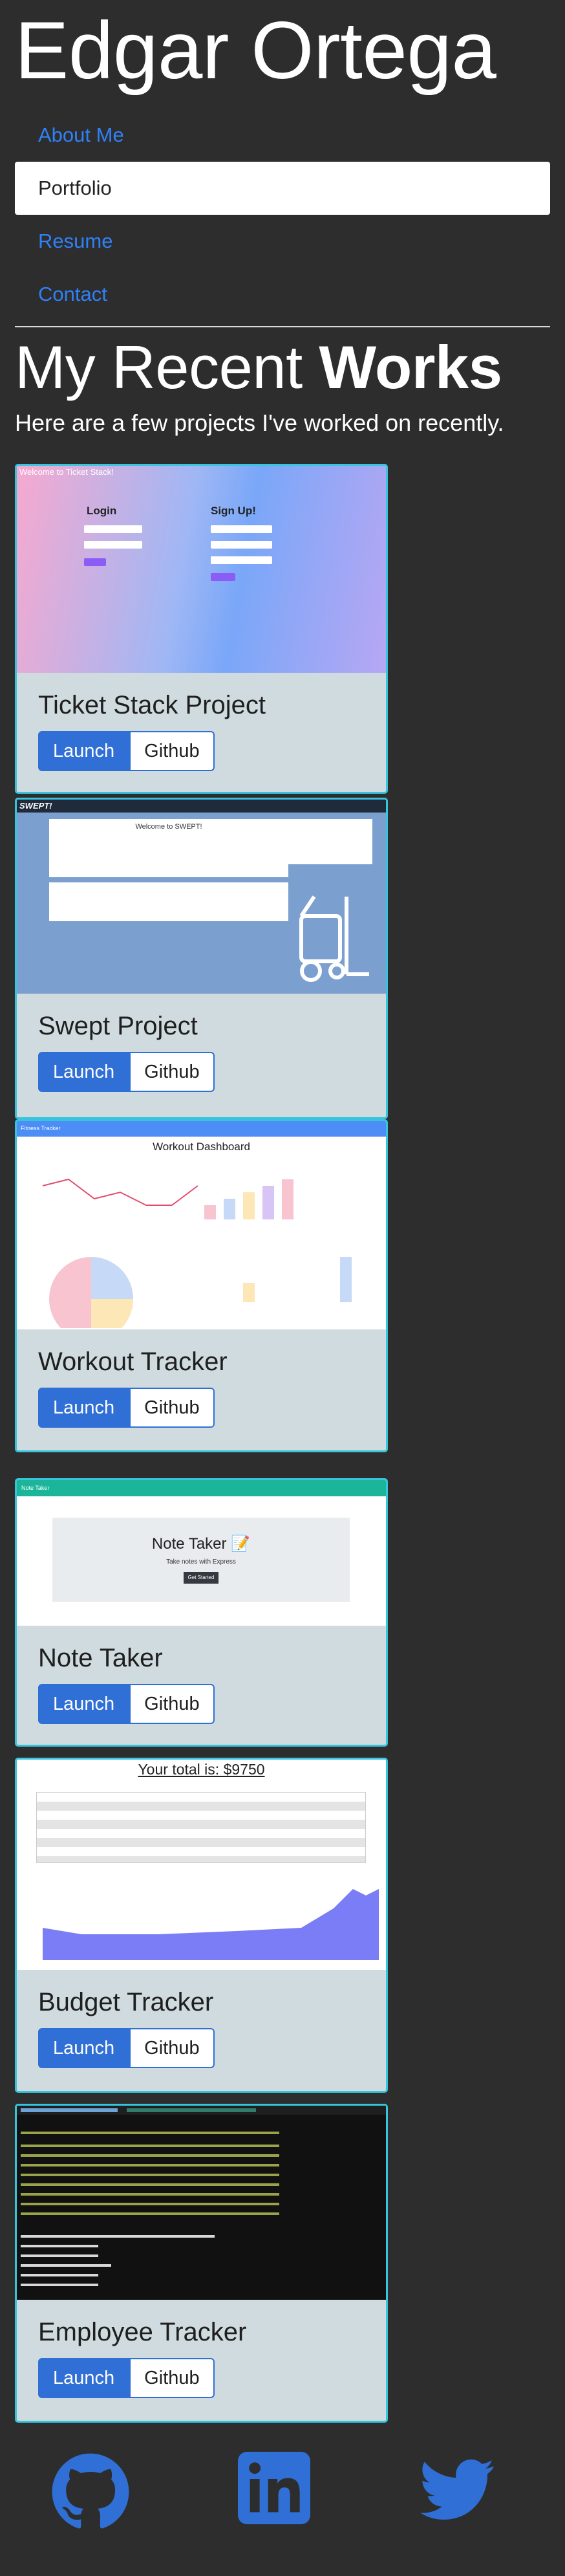 Image resolution: width=565 pixels, height=2576 pixels. What do you see at coordinates (102, 511) in the screenshot?
I see `screenshot-login-heading: Login` at bounding box center [102, 511].